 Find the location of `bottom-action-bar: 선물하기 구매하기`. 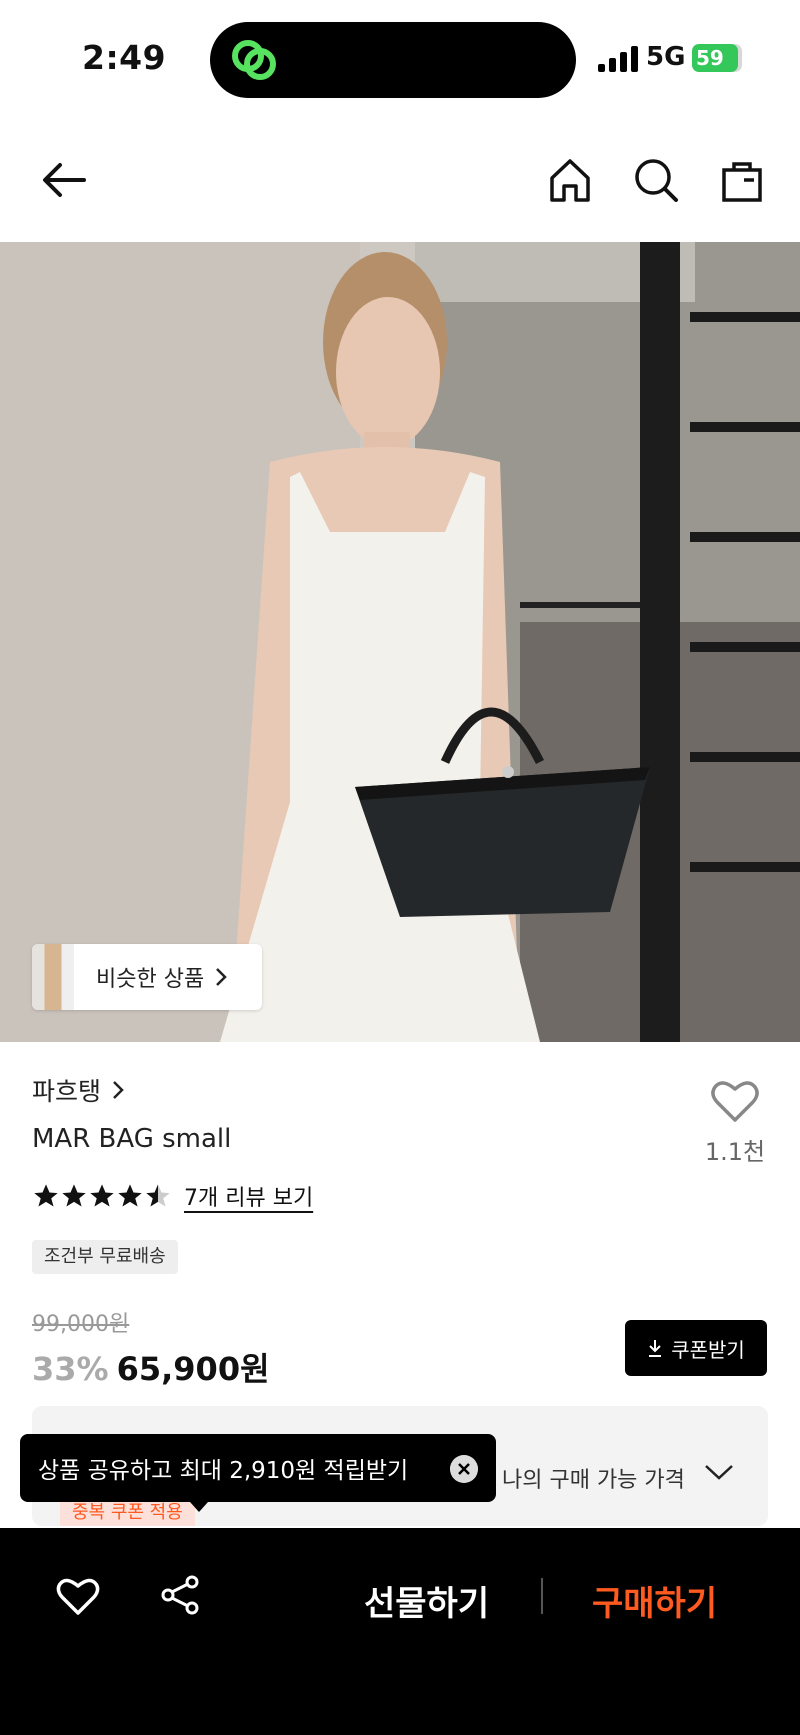

bottom-action-bar: 선물하기 구매하기 is located at coordinates (400, 1631).